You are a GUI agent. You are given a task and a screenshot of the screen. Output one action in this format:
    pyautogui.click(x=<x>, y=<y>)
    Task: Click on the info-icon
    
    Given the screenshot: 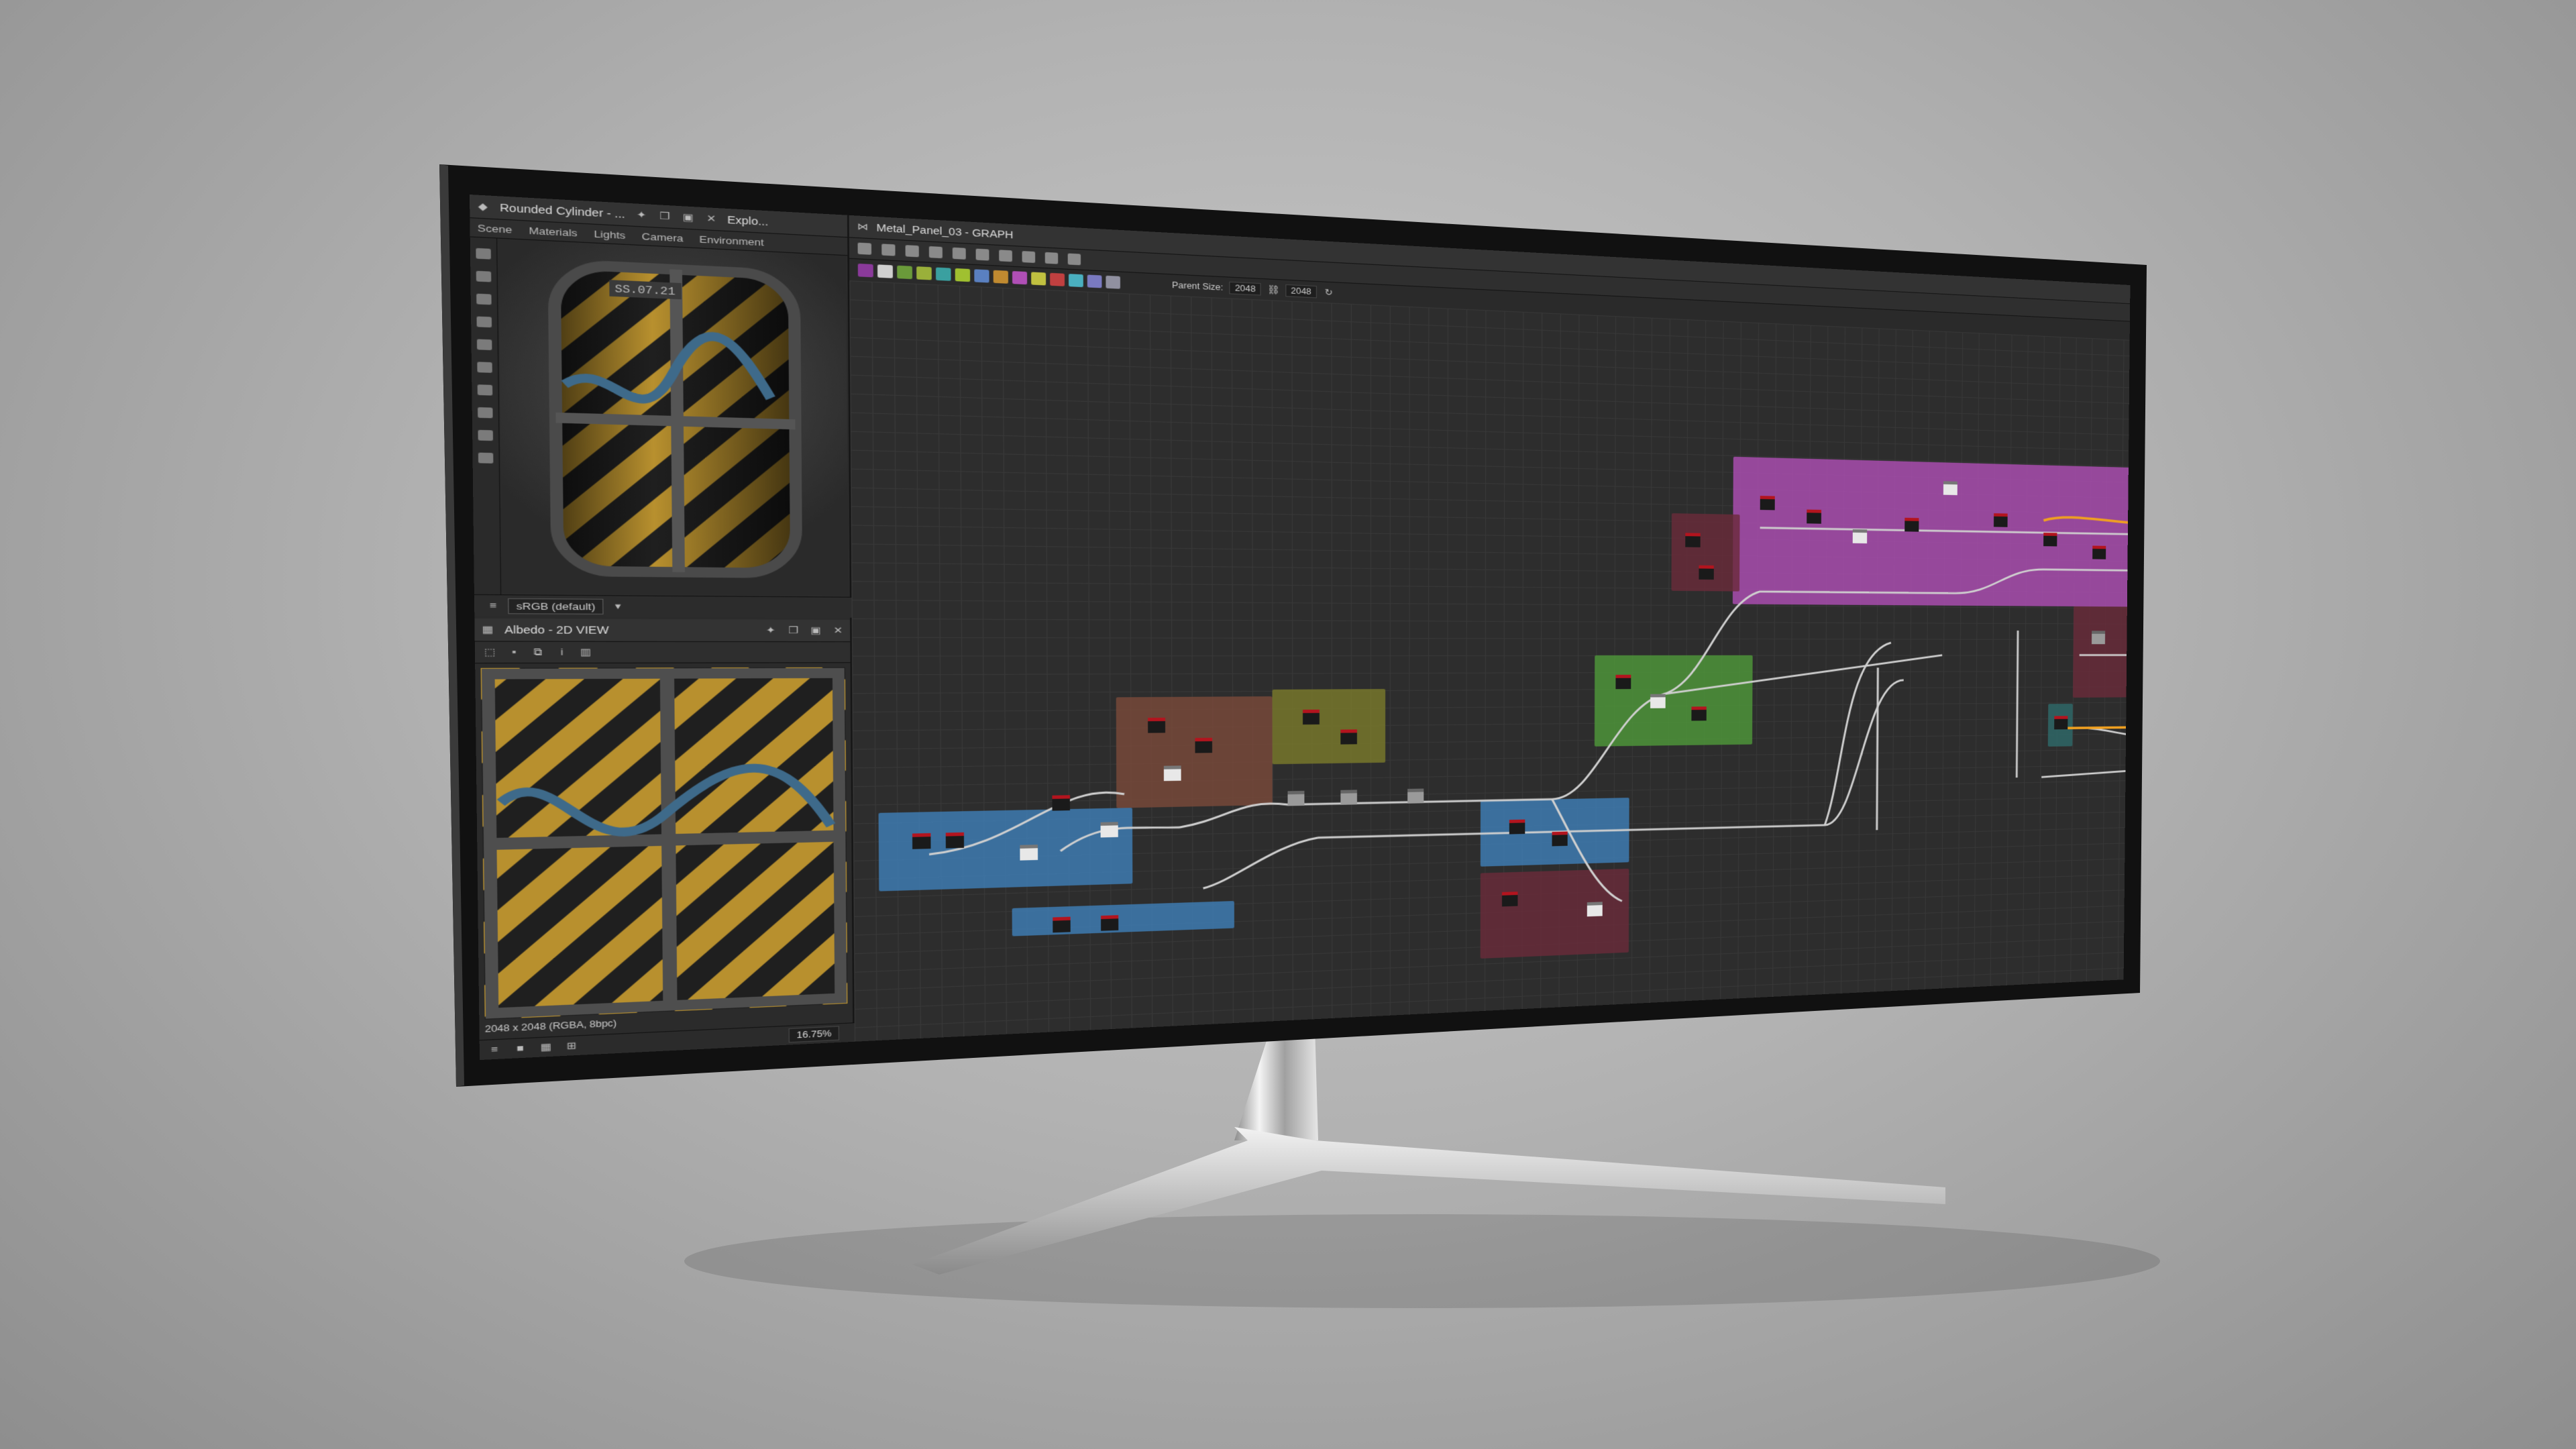 What is the action you would take?
    pyautogui.click(x=935, y=252)
    